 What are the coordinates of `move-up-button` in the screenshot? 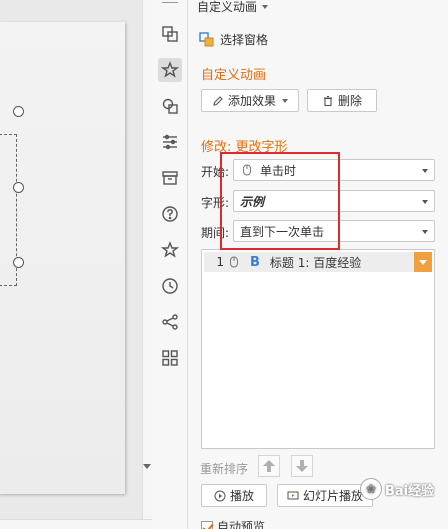 It's located at (269, 466).